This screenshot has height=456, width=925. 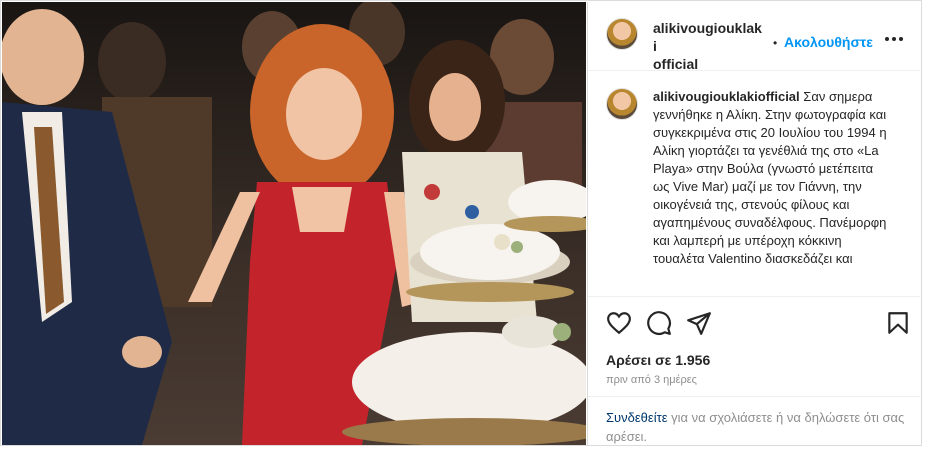 I want to click on post-header: alikivougiouklaki official • Ακολουθήστε, so click(x=755, y=37).